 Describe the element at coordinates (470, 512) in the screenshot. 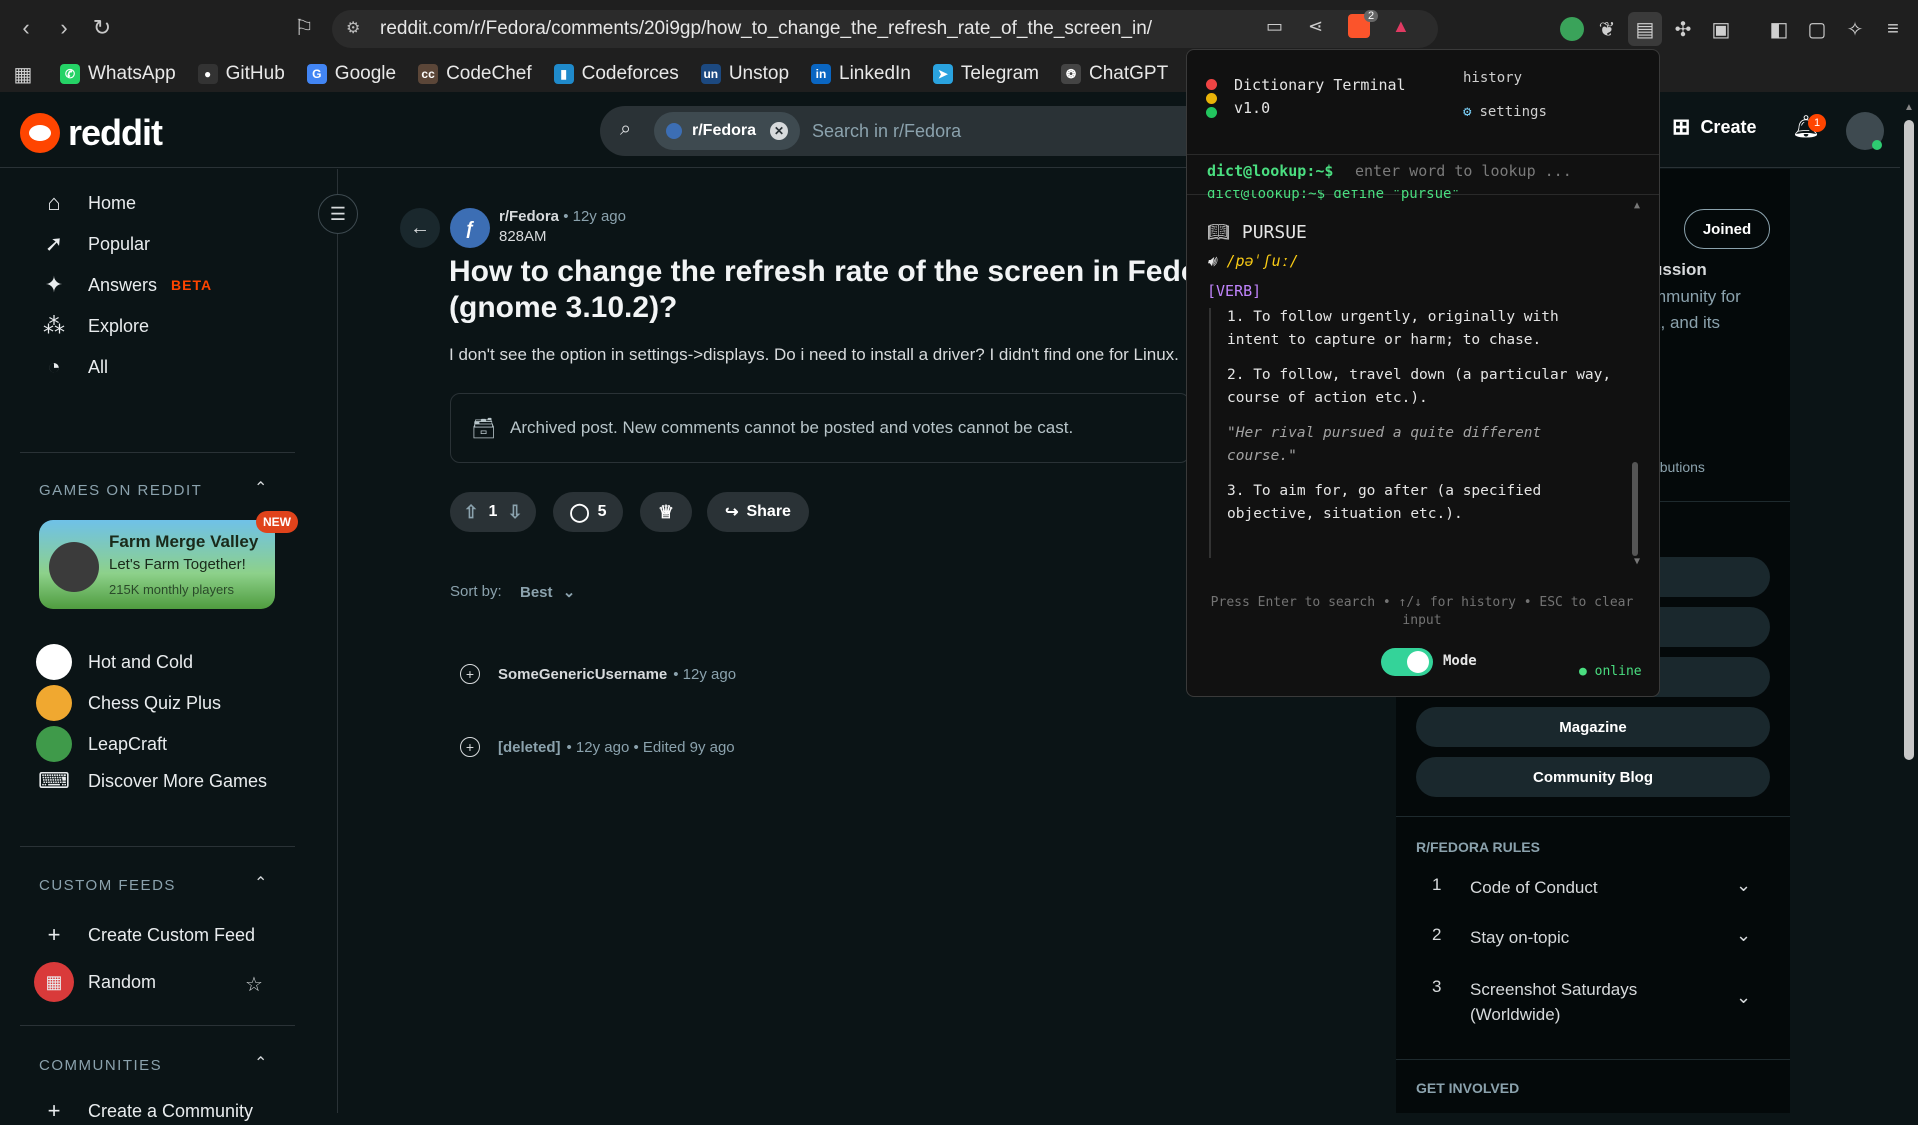

I see `upvote-icon: ⇧` at that location.